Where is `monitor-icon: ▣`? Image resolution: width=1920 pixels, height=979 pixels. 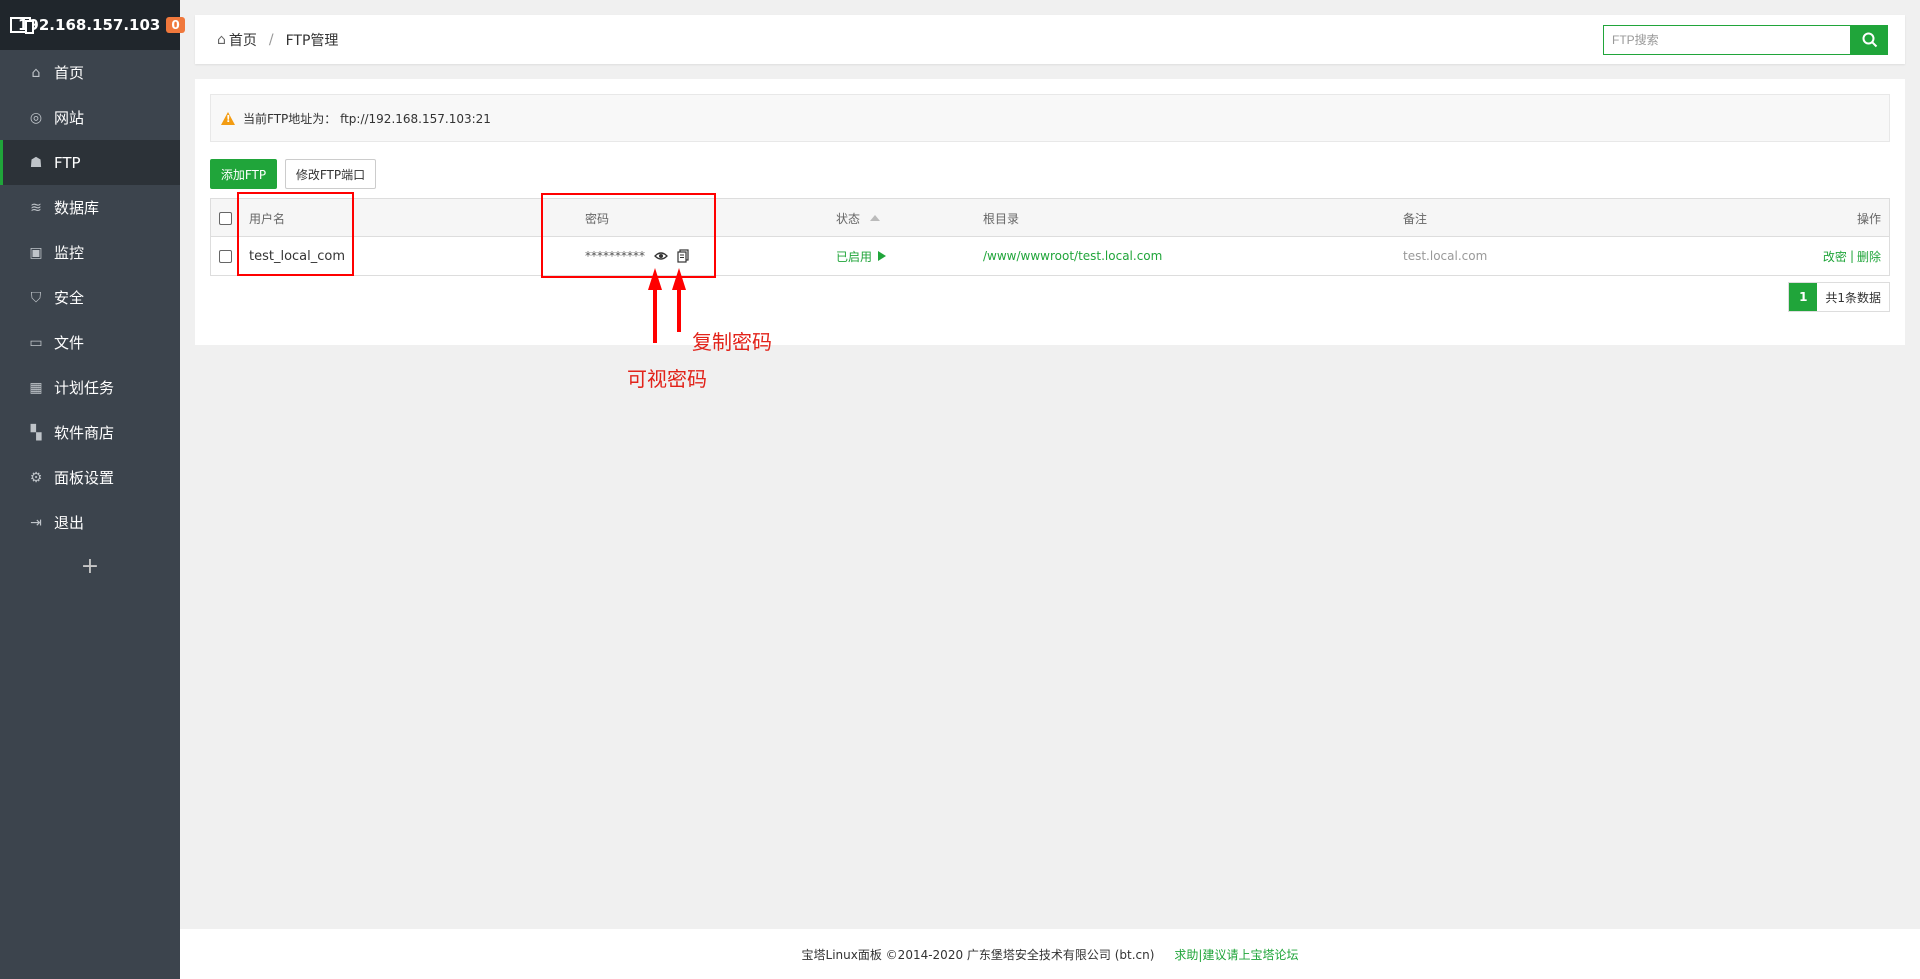 monitor-icon: ▣ is located at coordinates (36, 252).